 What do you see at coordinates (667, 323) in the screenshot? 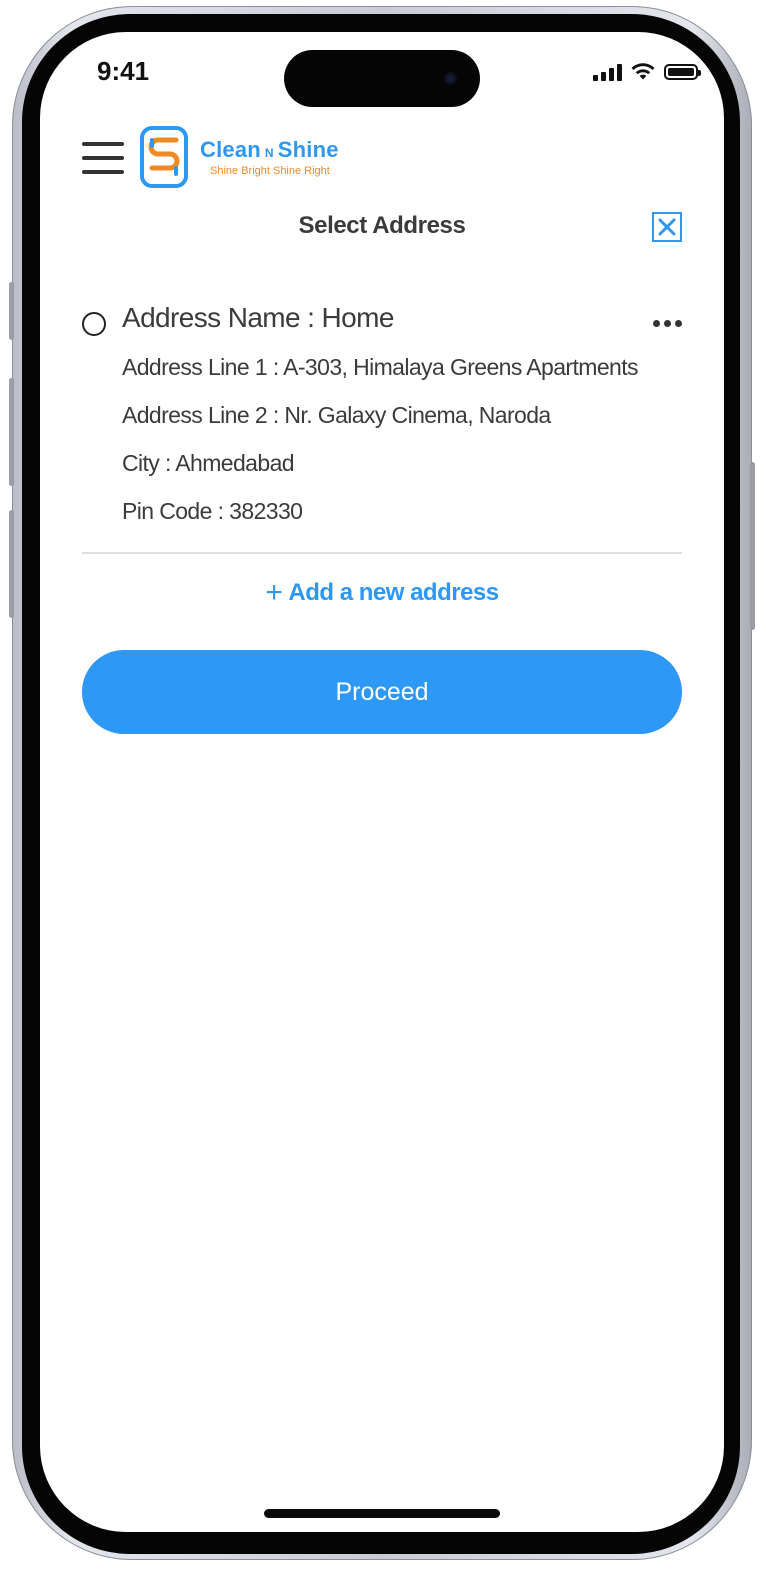
I see `more-icon` at bounding box center [667, 323].